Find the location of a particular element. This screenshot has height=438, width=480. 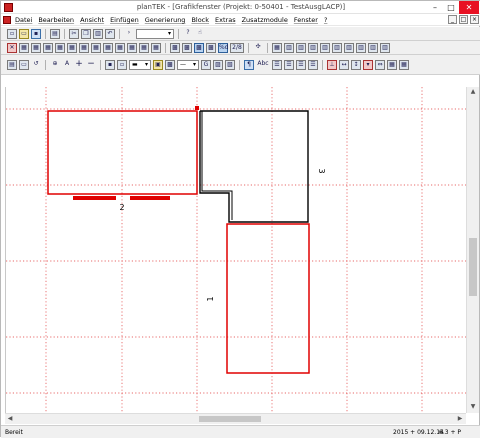

line-width-combo: ▬ ▾ is located at coordinates (140, 64).